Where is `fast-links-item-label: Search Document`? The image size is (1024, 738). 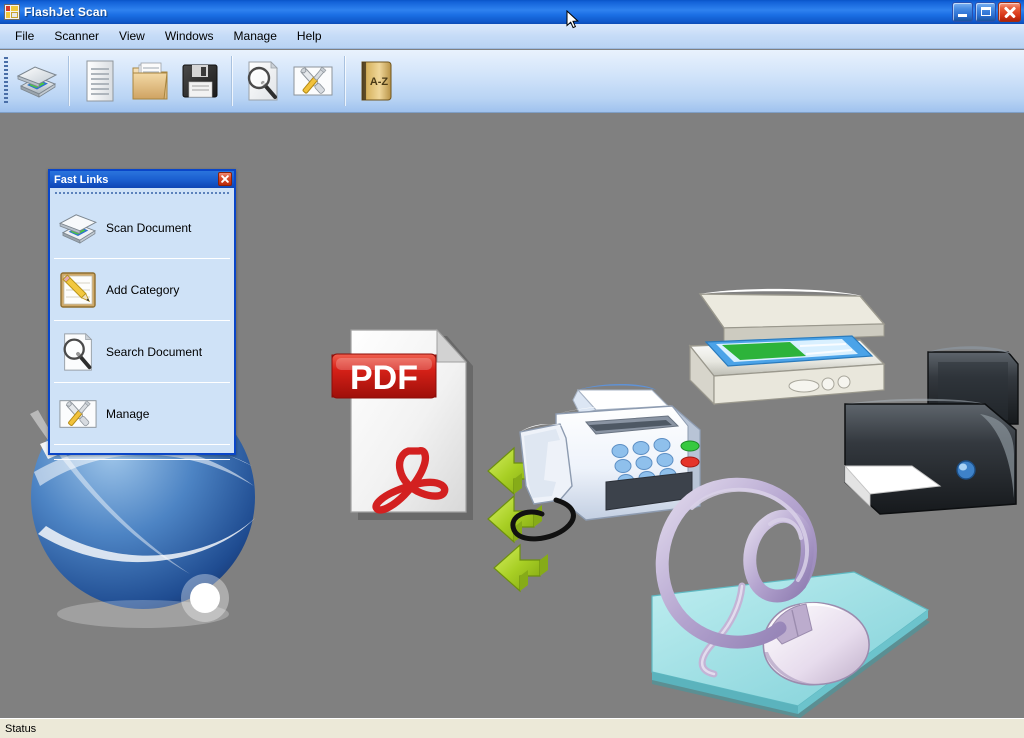 fast-links-item-label: Search Document is located at coordinates (154, 351).